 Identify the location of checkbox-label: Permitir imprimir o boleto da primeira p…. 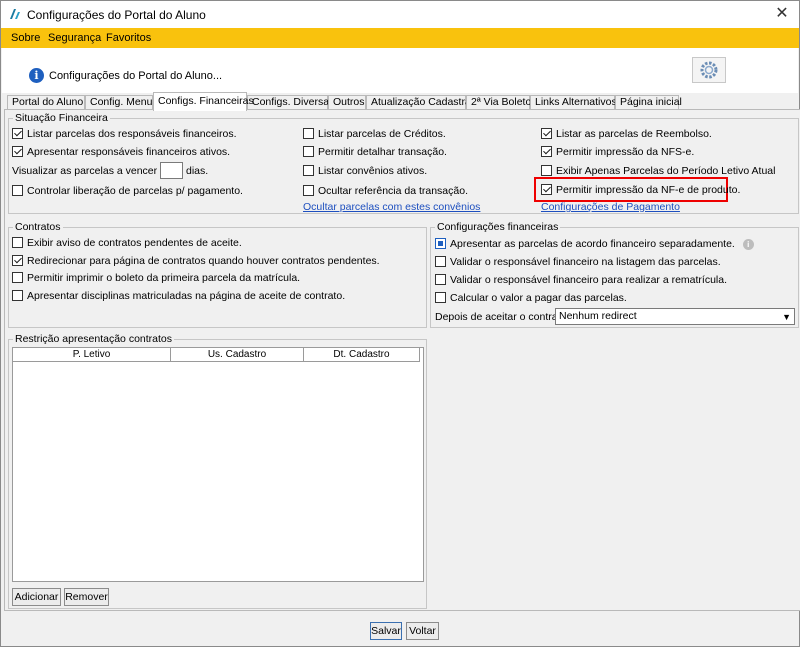
(164, 278).